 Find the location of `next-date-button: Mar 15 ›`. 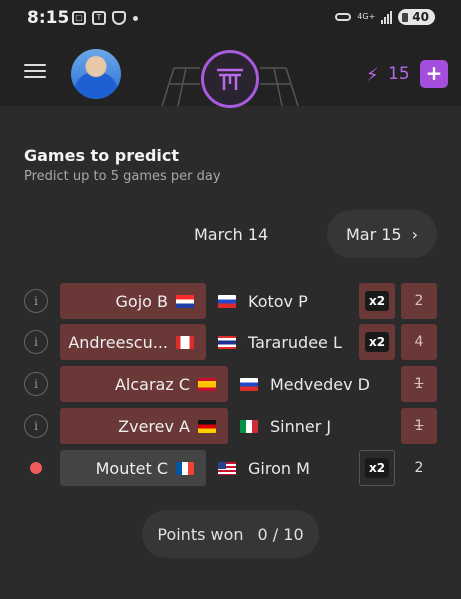

next-date-button: Mar 15 › is located at coordinates (382, 234).